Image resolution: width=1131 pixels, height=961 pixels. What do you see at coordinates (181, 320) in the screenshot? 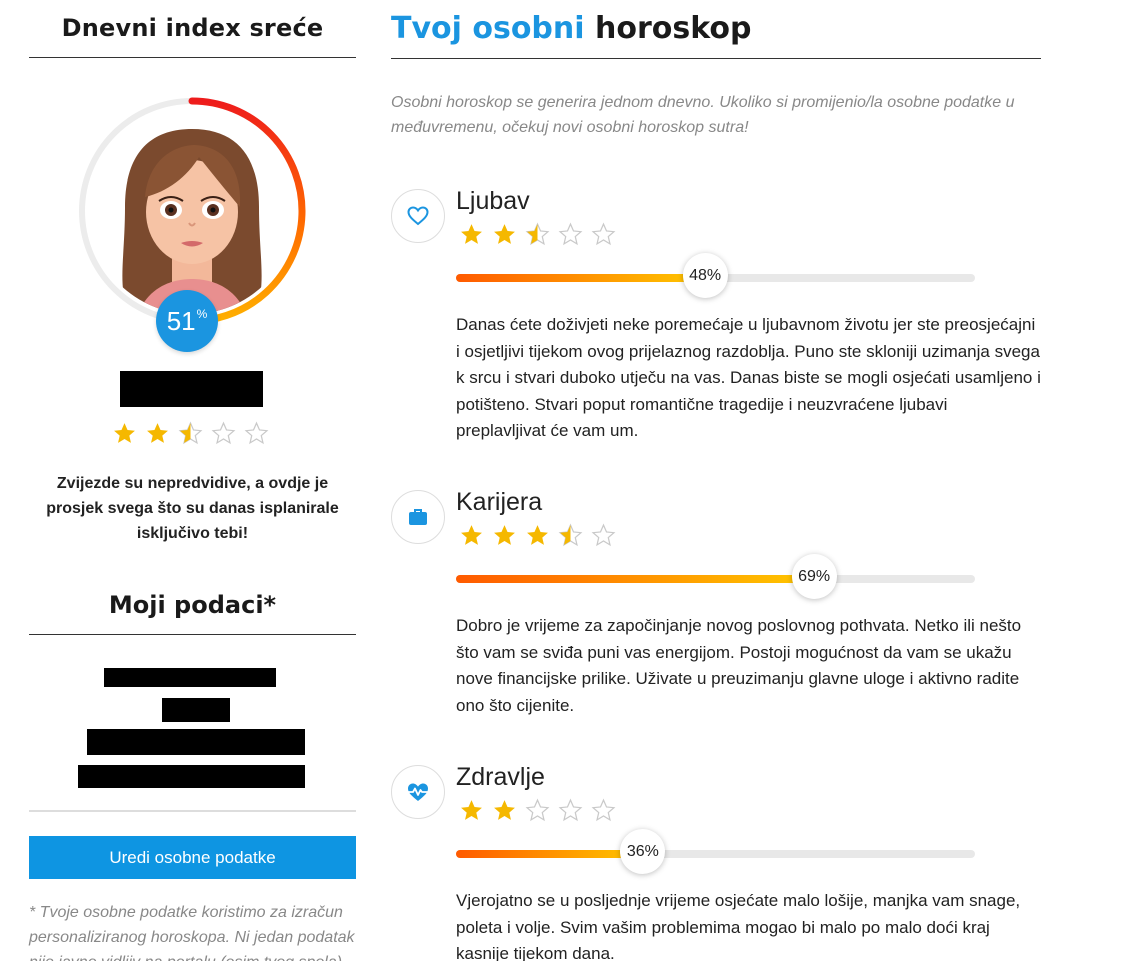
I see `happiness-value: 51` at bounding box center [181, 320].